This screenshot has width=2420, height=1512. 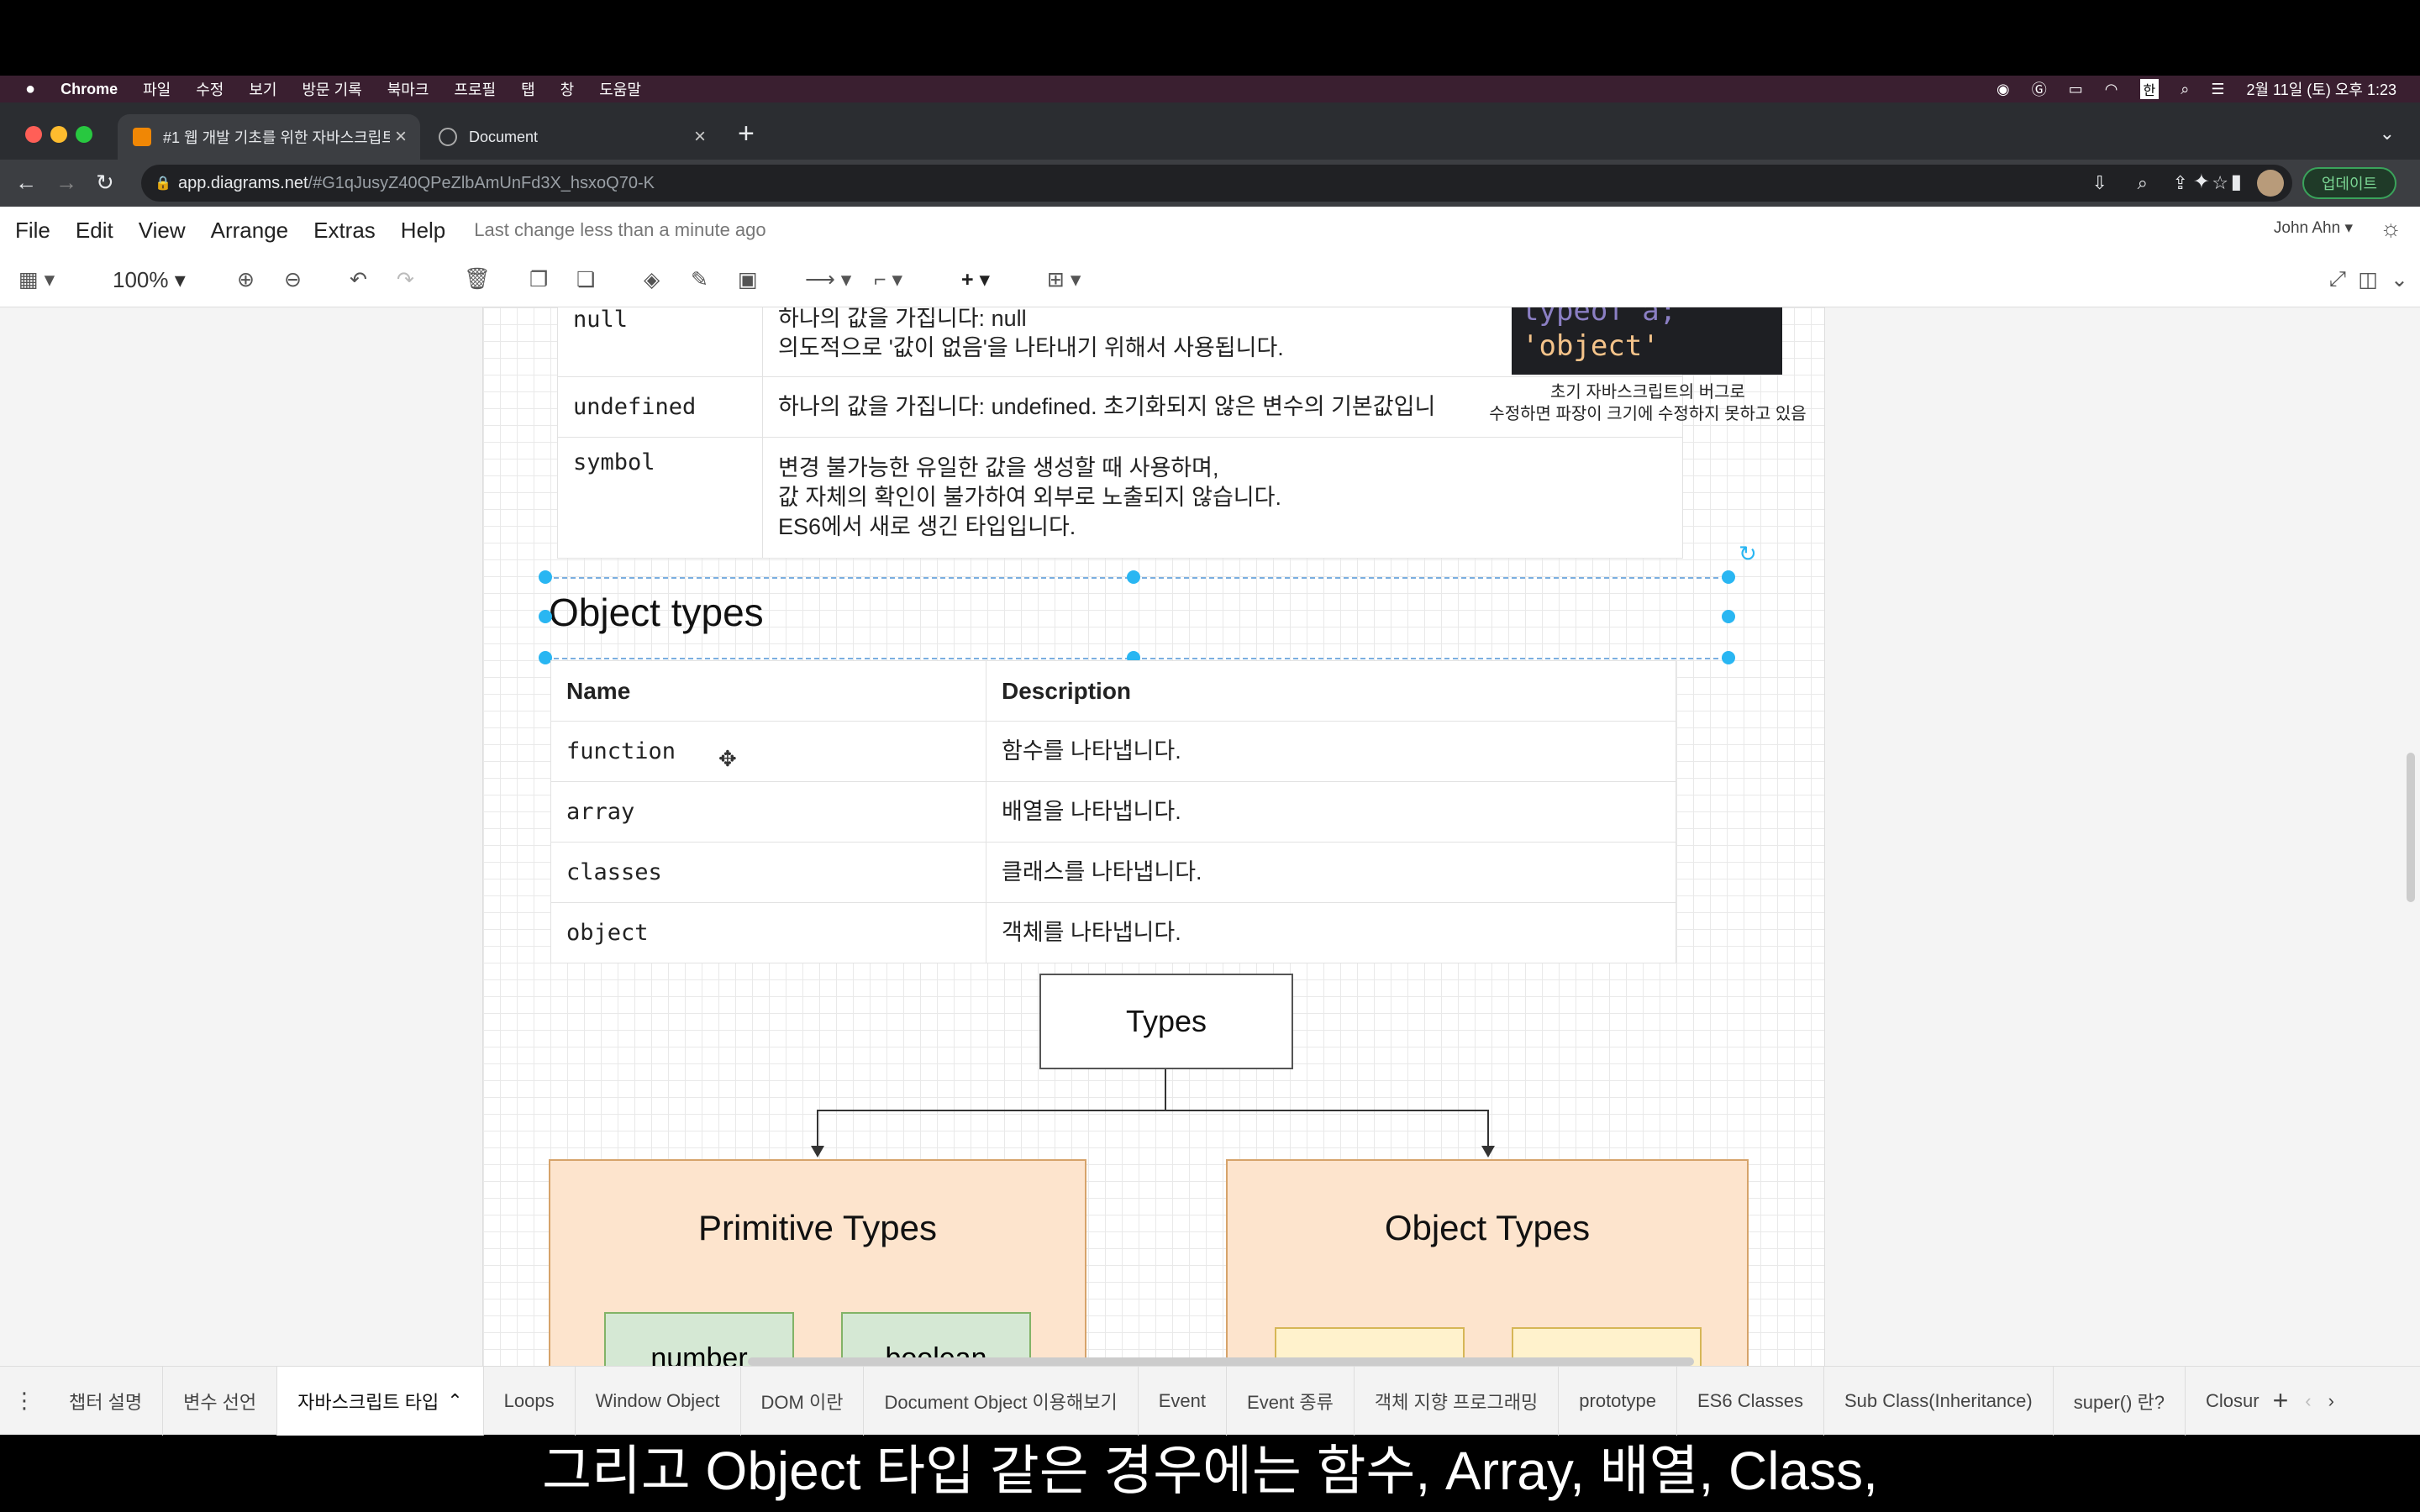 I want to click on tab-search-icon: ⌄, so click(x=2388, y=133).